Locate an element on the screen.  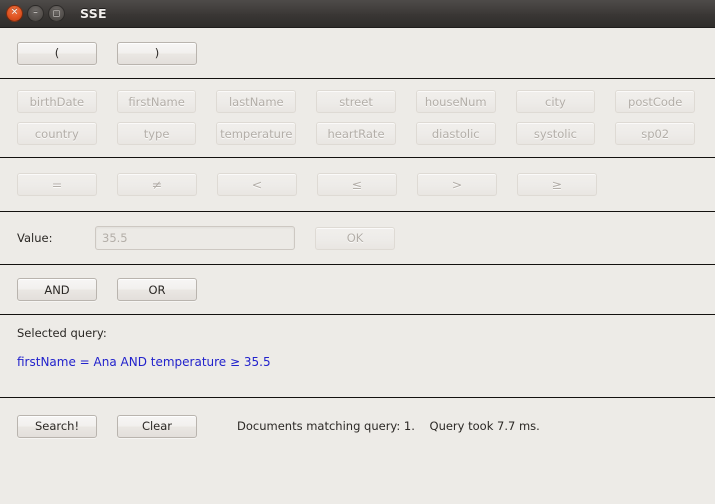
window-close-button: ✕ is located at coordinates (14, 13).